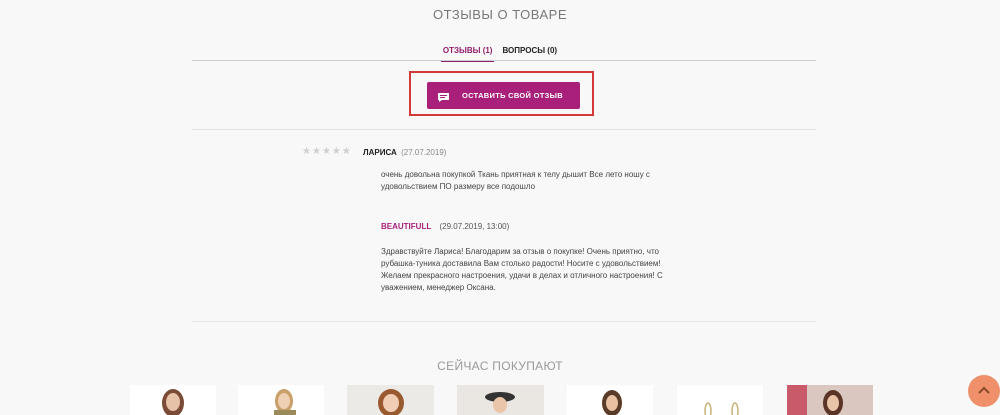 This screenshot has width=1000, height=415. What do you see at coordinates (504, 321) in the screenshot?
I see `section-divider` at bounding box center [504, 321].